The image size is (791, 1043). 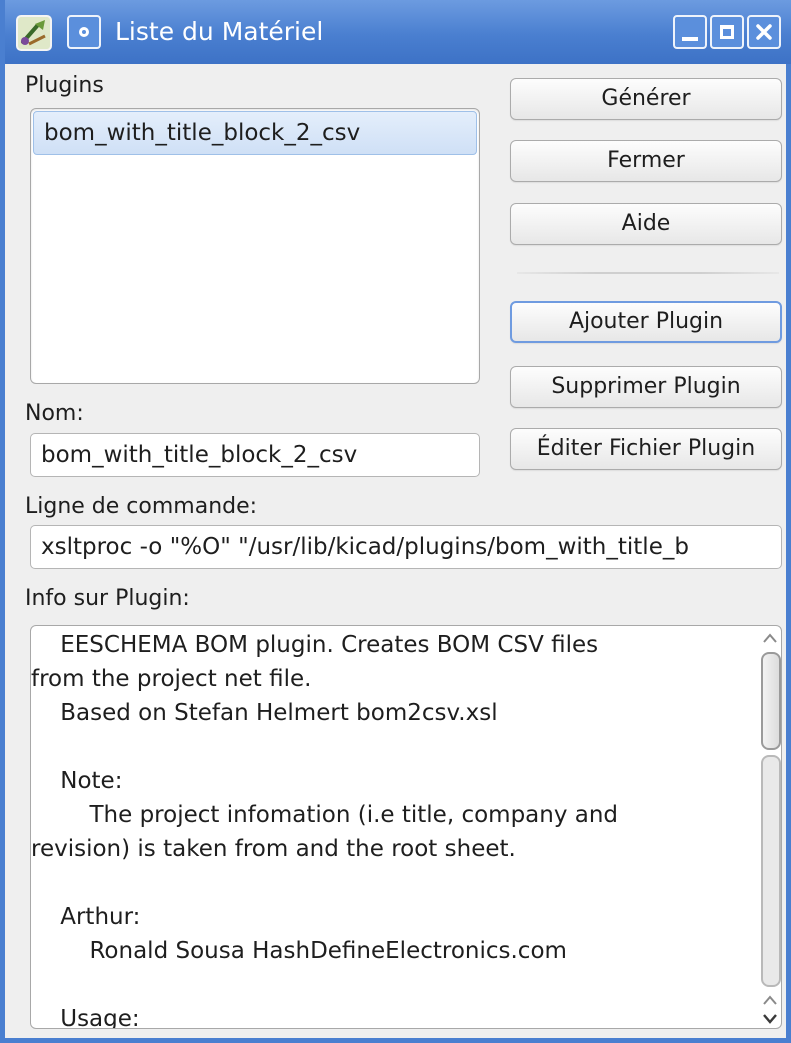 I want to click on edit-plugin-file-button: Éditer Fichier Plugin, so click(x=646, y=449).